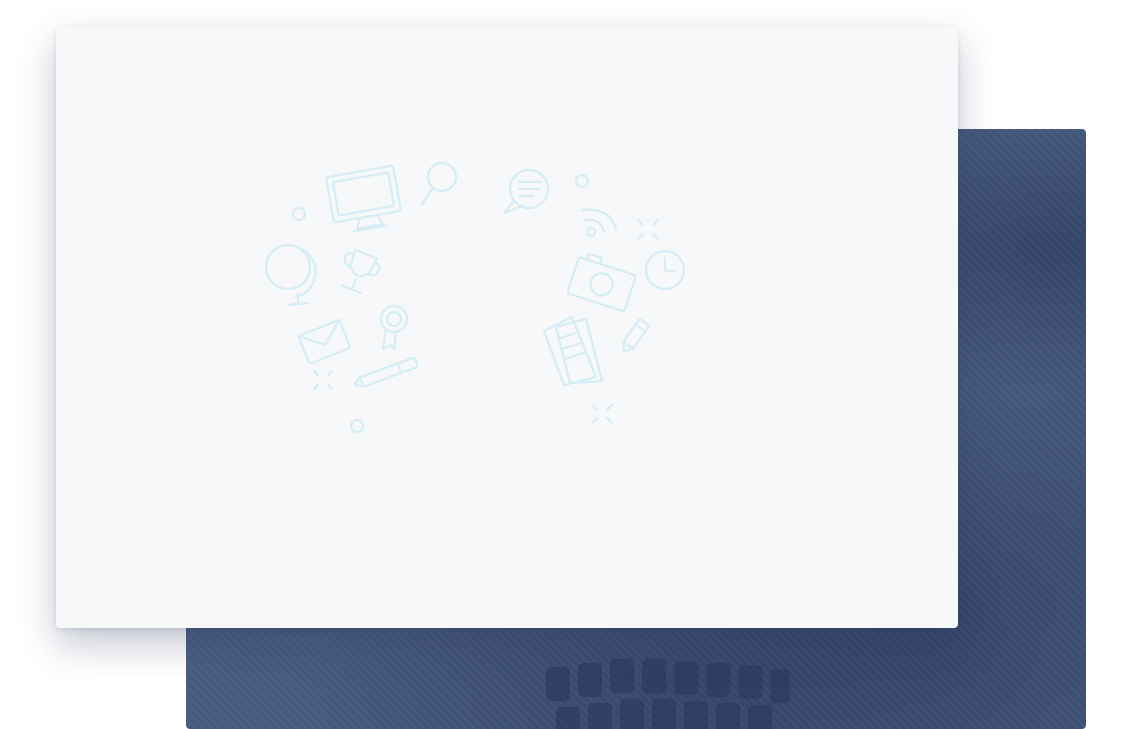  I want to click on speech-bubble-icon, so click(526, 191).